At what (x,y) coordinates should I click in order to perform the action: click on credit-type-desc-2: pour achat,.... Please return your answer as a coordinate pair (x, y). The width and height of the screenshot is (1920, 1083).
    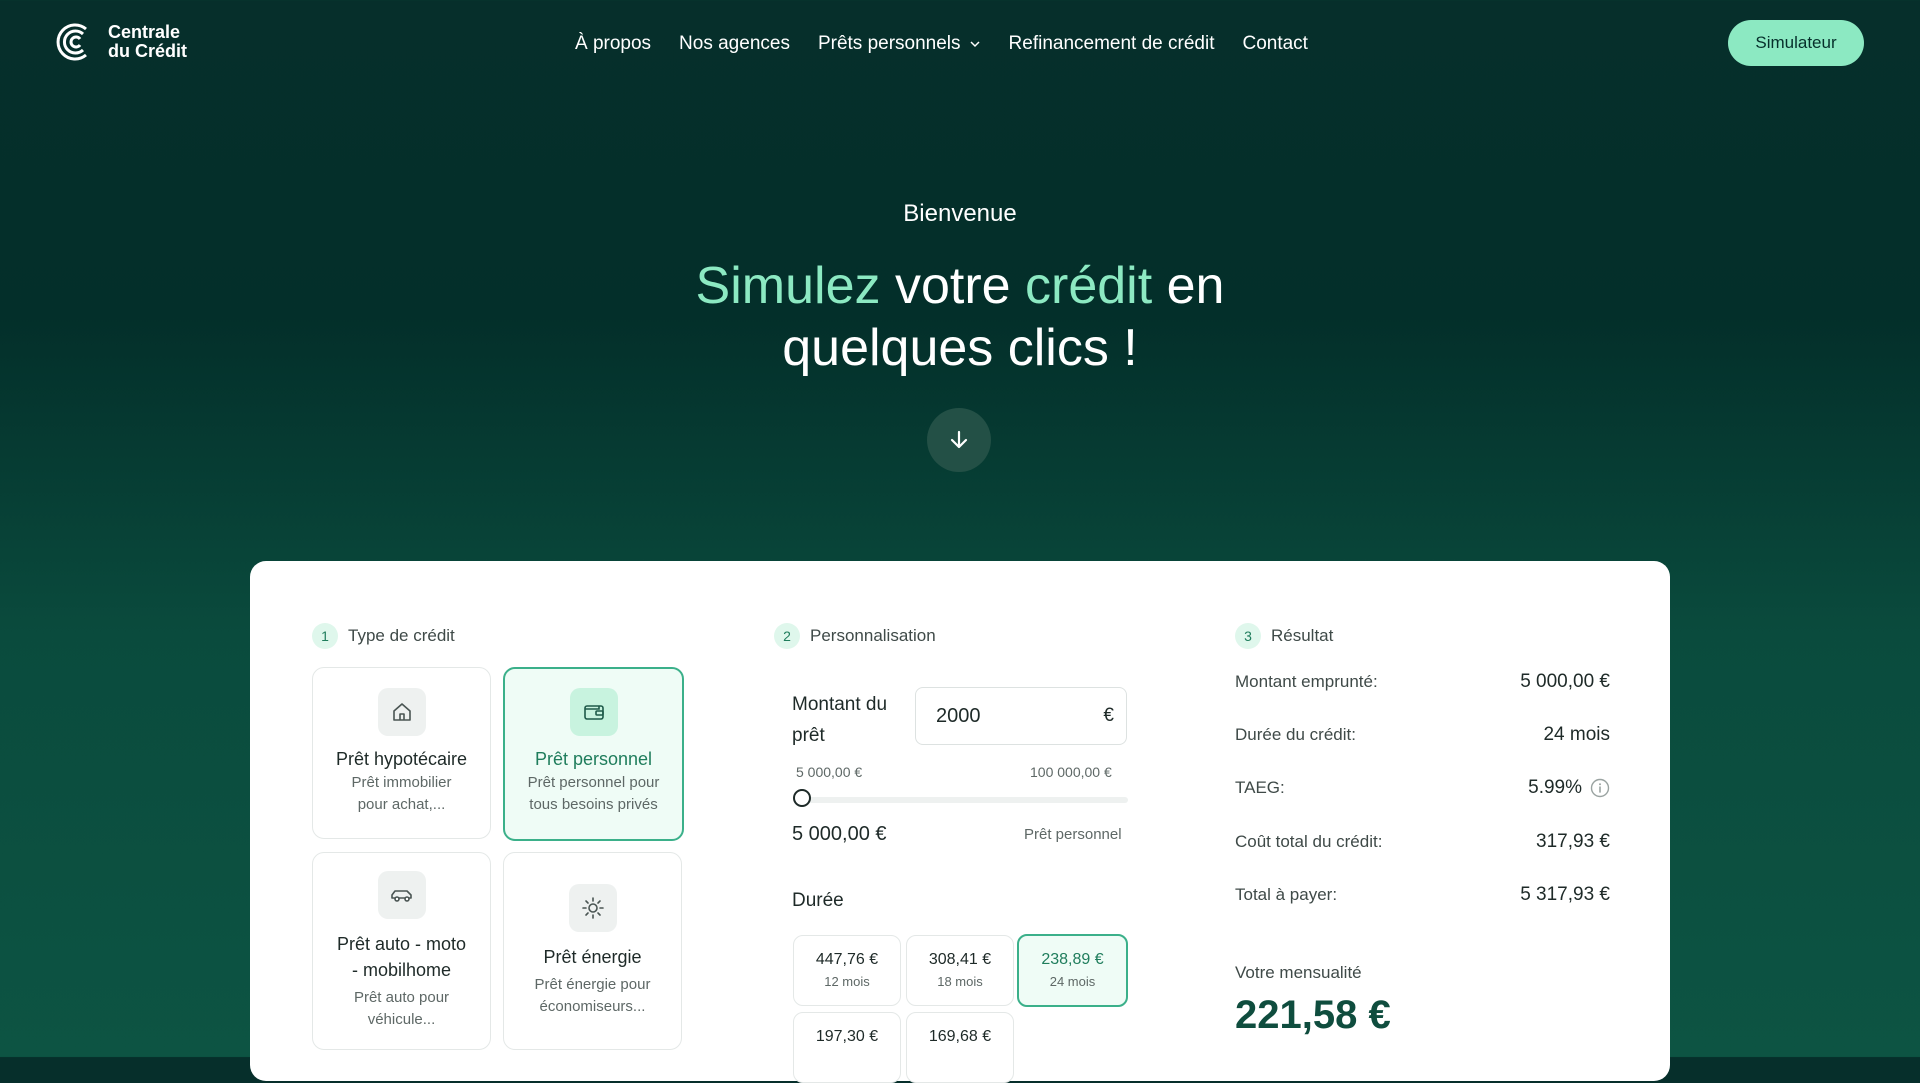
    Looking at the image, I should click on (401, 804).